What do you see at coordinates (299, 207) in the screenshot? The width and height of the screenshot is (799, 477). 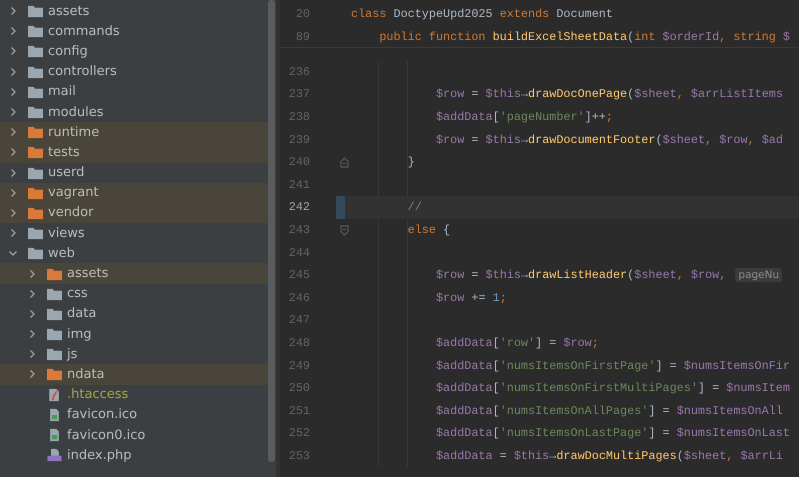 I see `line-number: 242` at bounding box center [299, 207].